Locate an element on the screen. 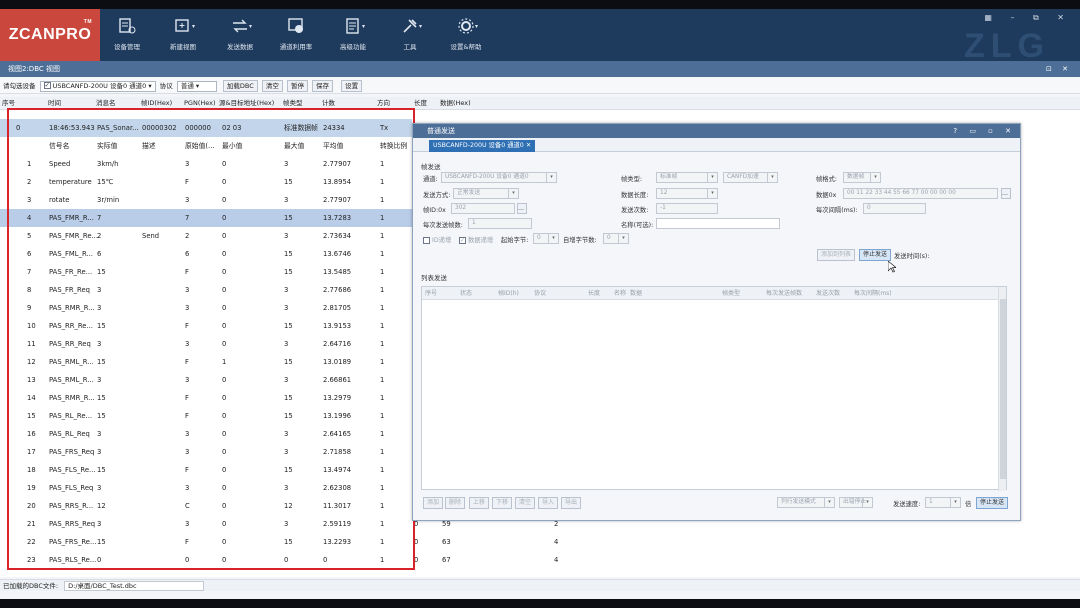 This screenshot has width=1080, height=608. signal-row: 13 PAS_RML_R... 3 3 0 3 2.66861 1 is located at coordinates (206, 380).